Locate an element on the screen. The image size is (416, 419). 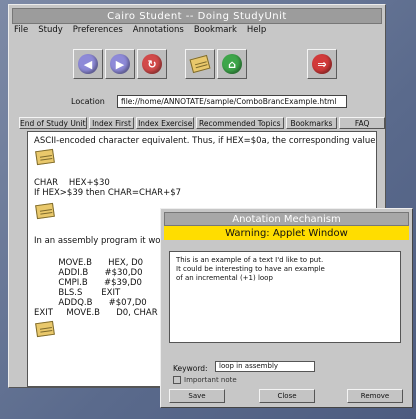
exit-button: ⇒ is located at coordinates (322, 64).